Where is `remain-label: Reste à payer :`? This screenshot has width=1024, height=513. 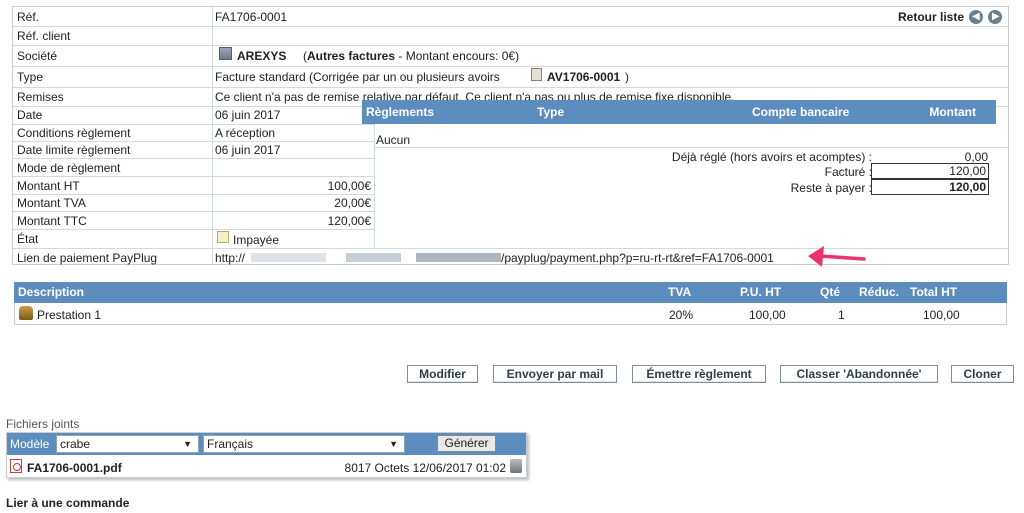
remain-label: Reste à payer : is located at coordinates (831, 188).